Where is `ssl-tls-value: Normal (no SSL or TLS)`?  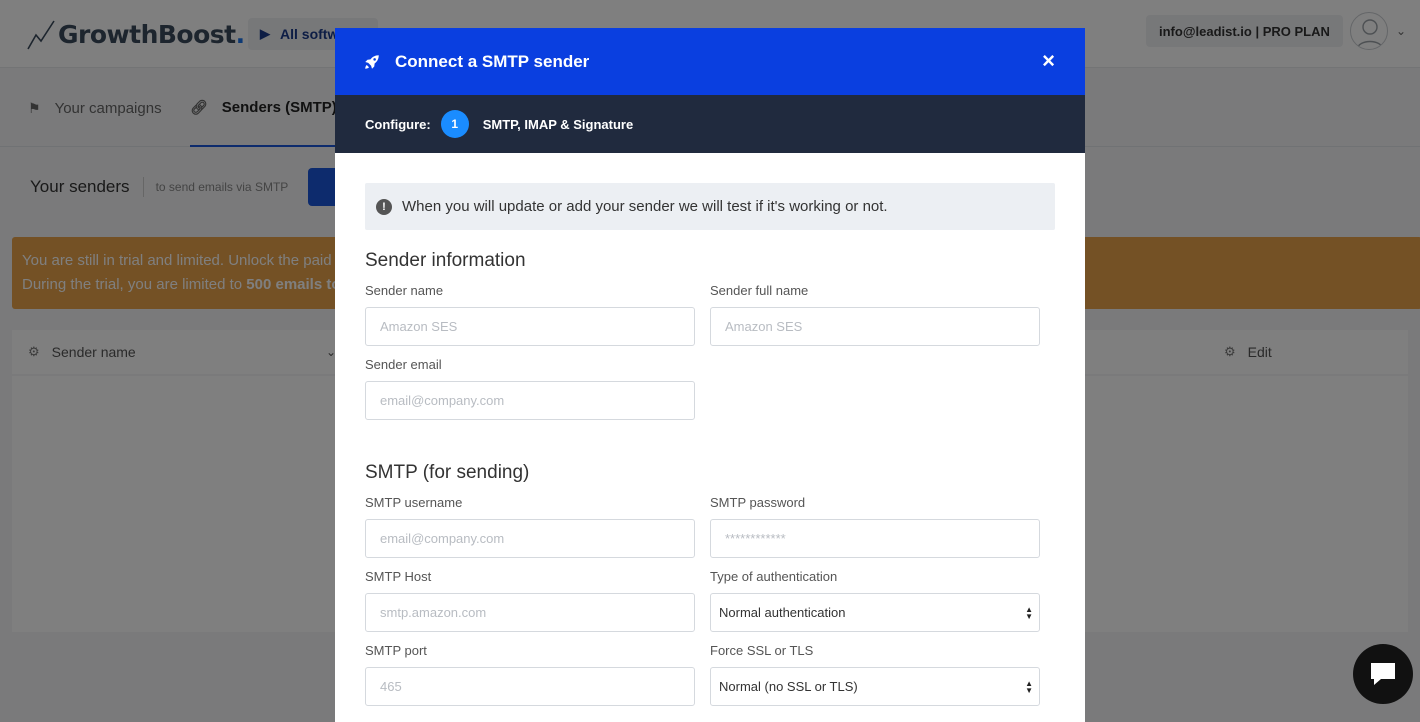
ssl-tls-value: Normal (no SSL or TLS) is located at coordinates (788, 686).